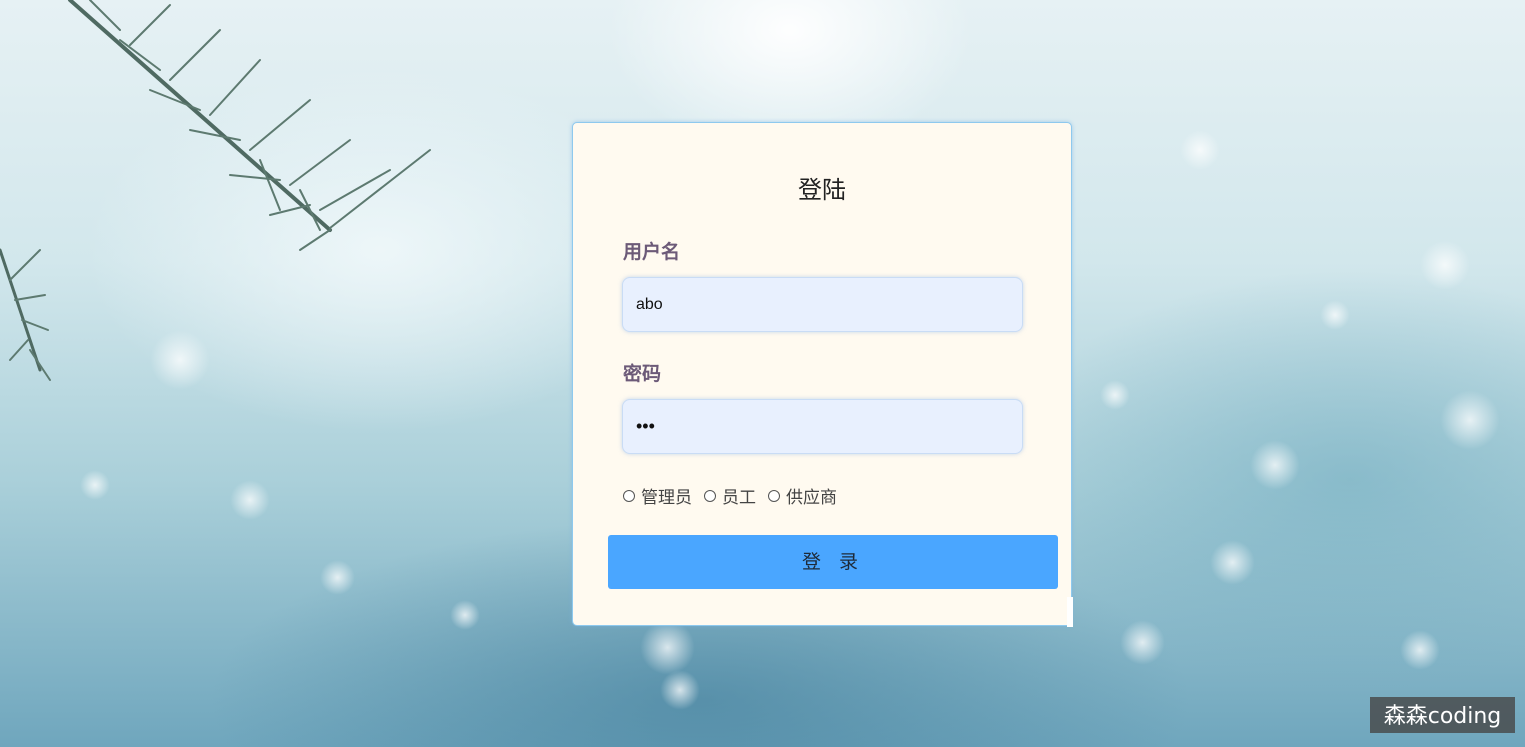 This screenshot has width=1525, height=747. What do you see at coordinates (822, 304) in the screenshot?
I see `username-input: abo` at bounding box center [822, 304].